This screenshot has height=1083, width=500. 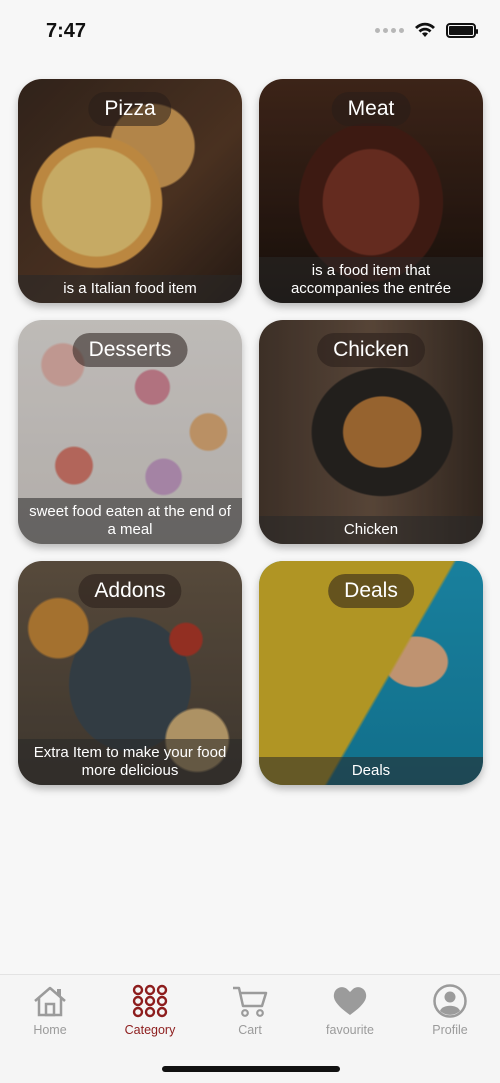 I want to click on tab-home: Home, so click(x=50, y=1009).